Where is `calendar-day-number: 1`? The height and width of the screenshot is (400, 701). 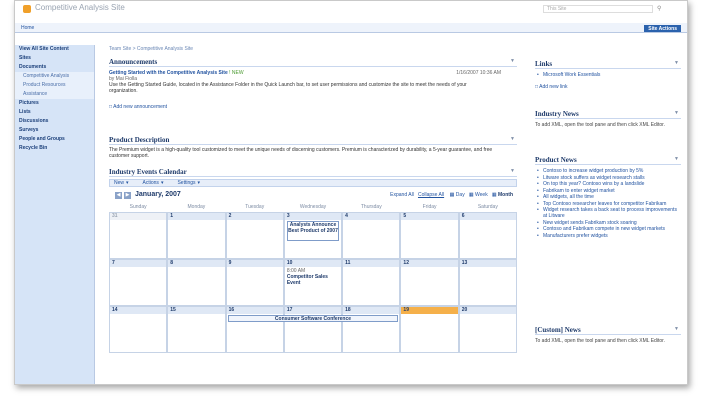
calendar-day-number: 1 is located at coordinates (196, 216).